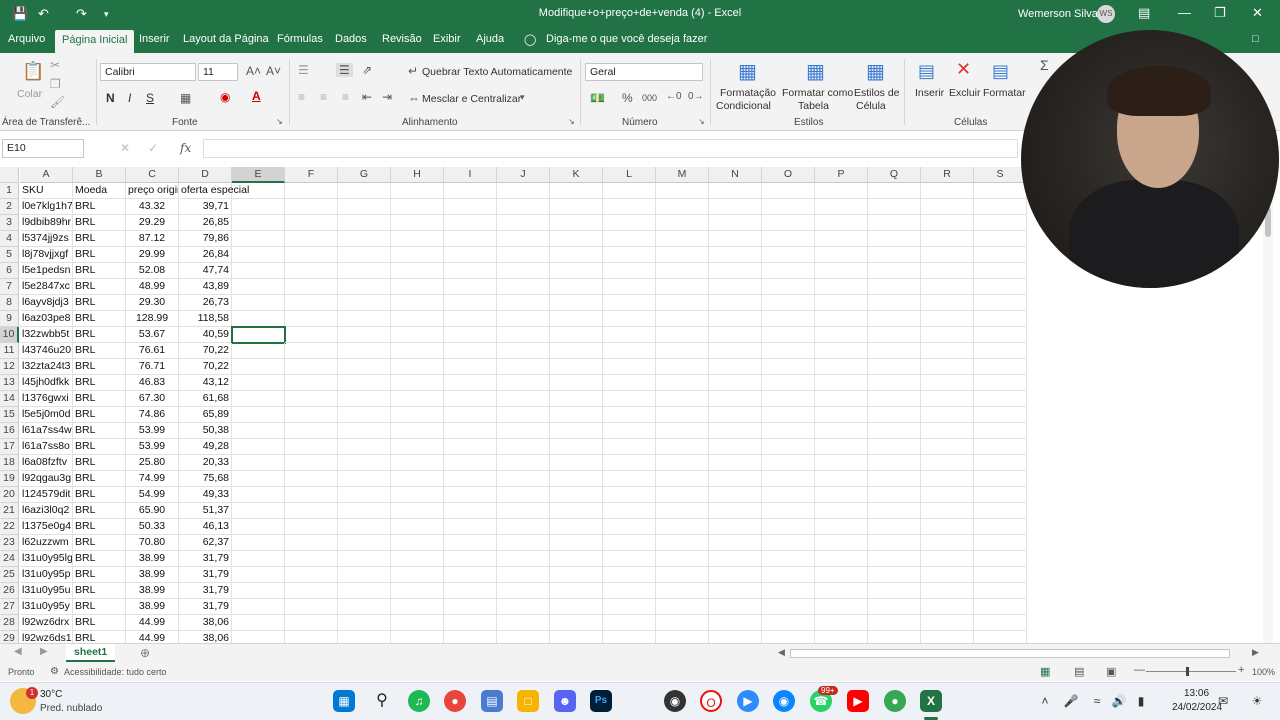  Describe the element at coordinates (152, 527) in the screenshot. I see `cell-c22: 50.33` at that location.